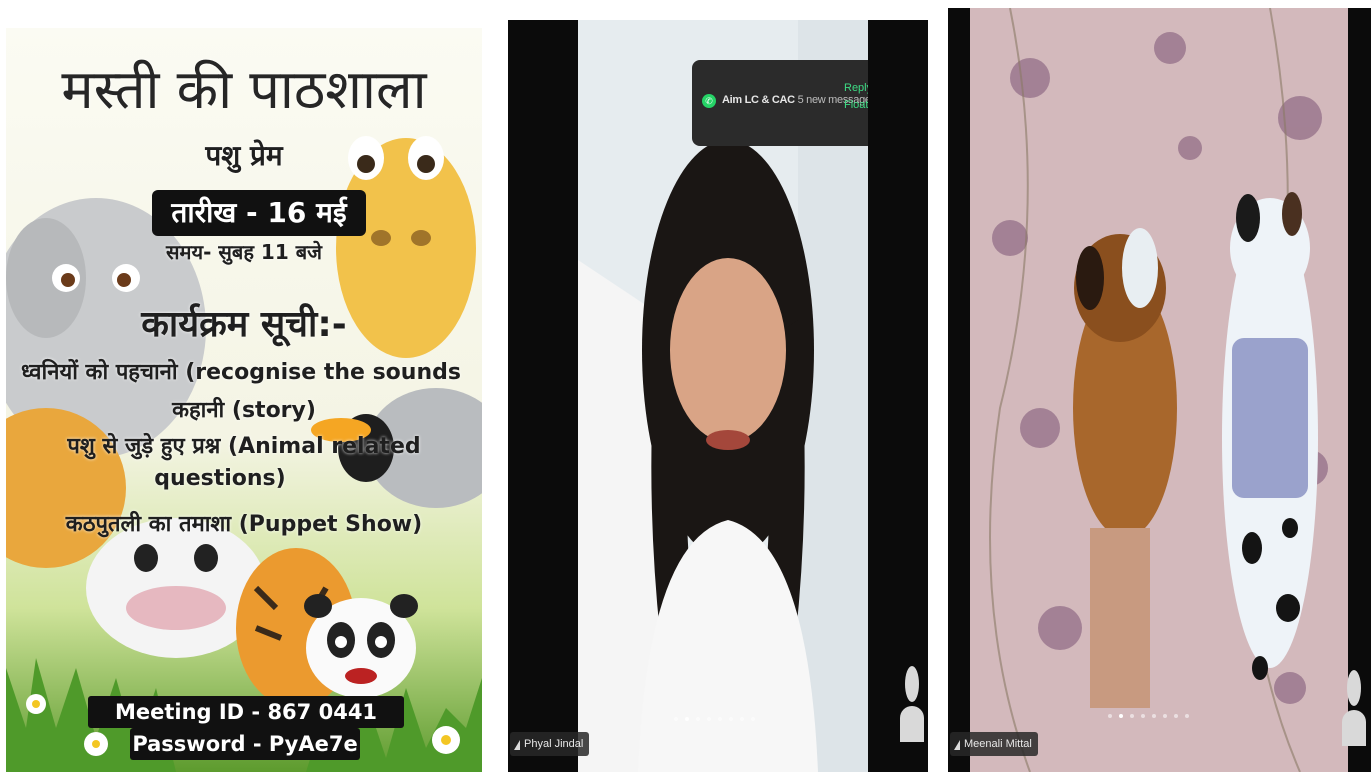 The height and width of the screenshot is (772, 1371). Describe the element at coordinates (244, 524) in the screenshot. I see `program-item: कठपुतली का तमाशा (Puppet Show)` at that location.